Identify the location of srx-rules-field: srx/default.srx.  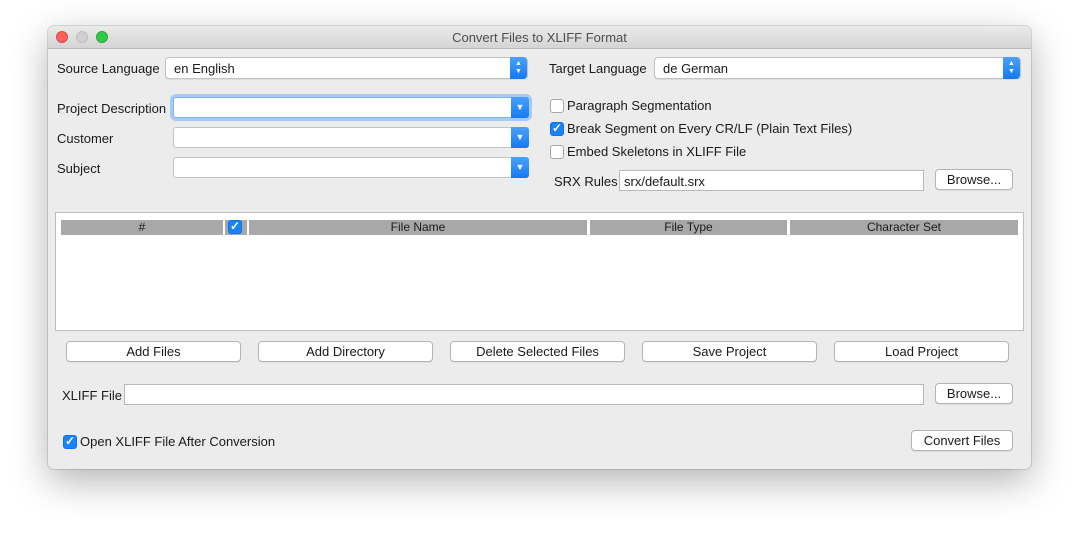
(771, 180).